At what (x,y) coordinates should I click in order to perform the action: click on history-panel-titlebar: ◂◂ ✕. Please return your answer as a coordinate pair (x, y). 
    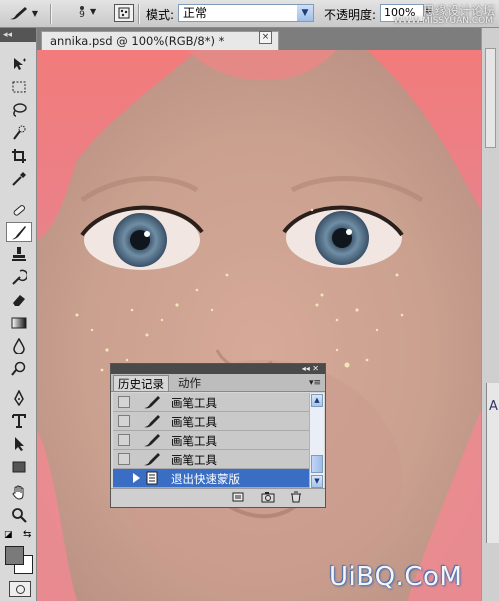
    Looking at the image, I should click on (218, 369).